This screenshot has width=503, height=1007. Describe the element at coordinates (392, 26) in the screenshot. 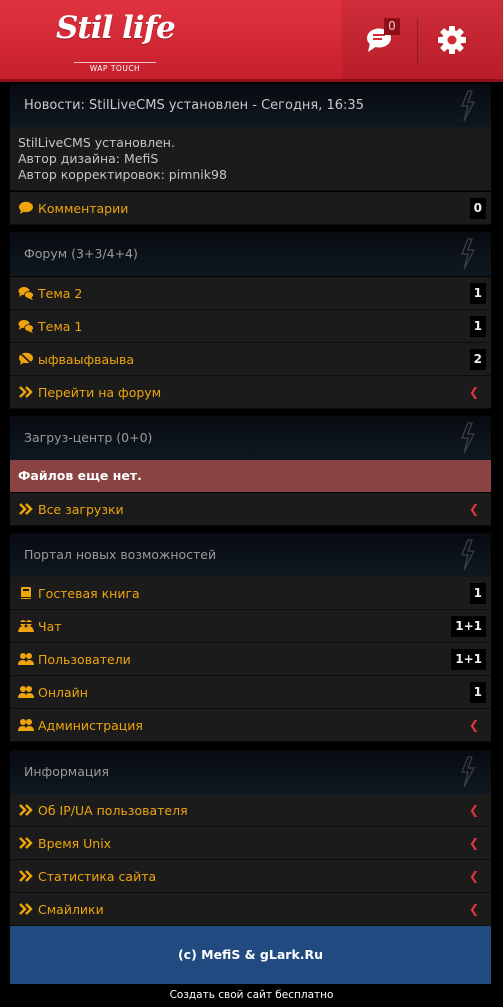

I see `messages-count-badge: 0` at that location.